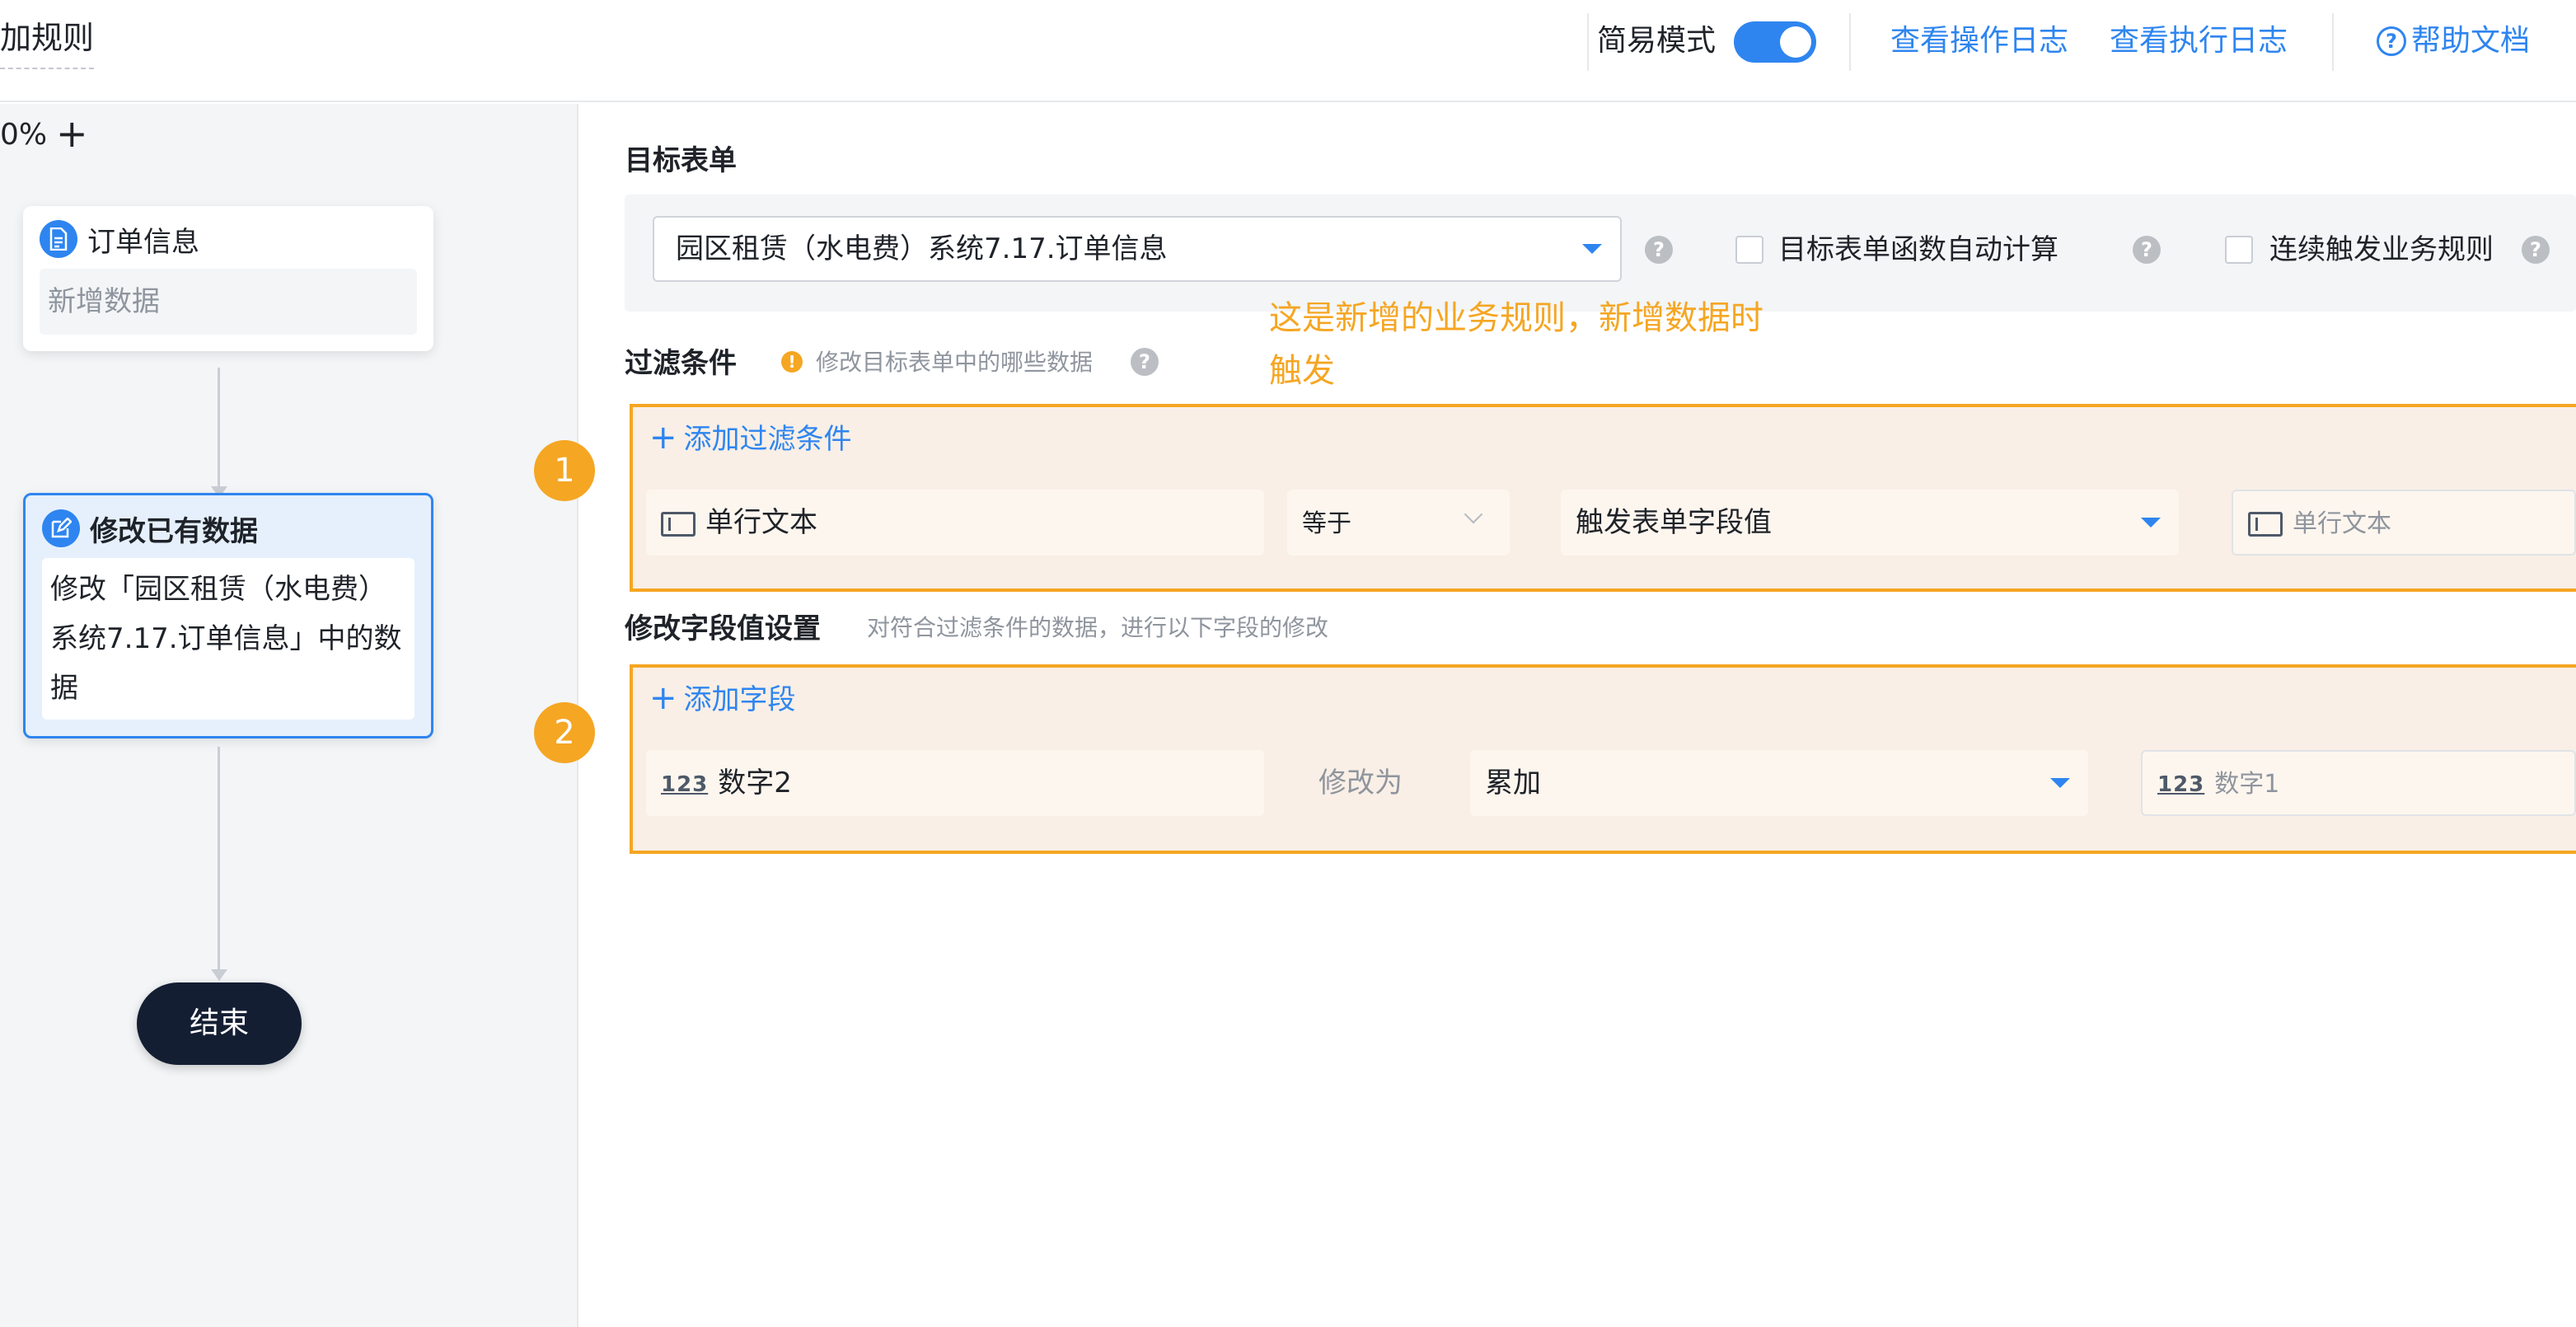 The width and height of the screenshot is (2576, 1327). Describe the element at coordinates (792, 362) in the screenshot. I see `warning-icon: !` at that location.